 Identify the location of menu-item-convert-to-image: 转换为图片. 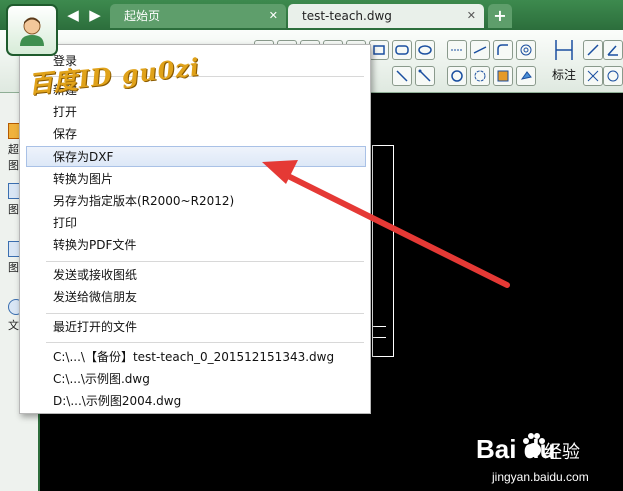
(195, 179).